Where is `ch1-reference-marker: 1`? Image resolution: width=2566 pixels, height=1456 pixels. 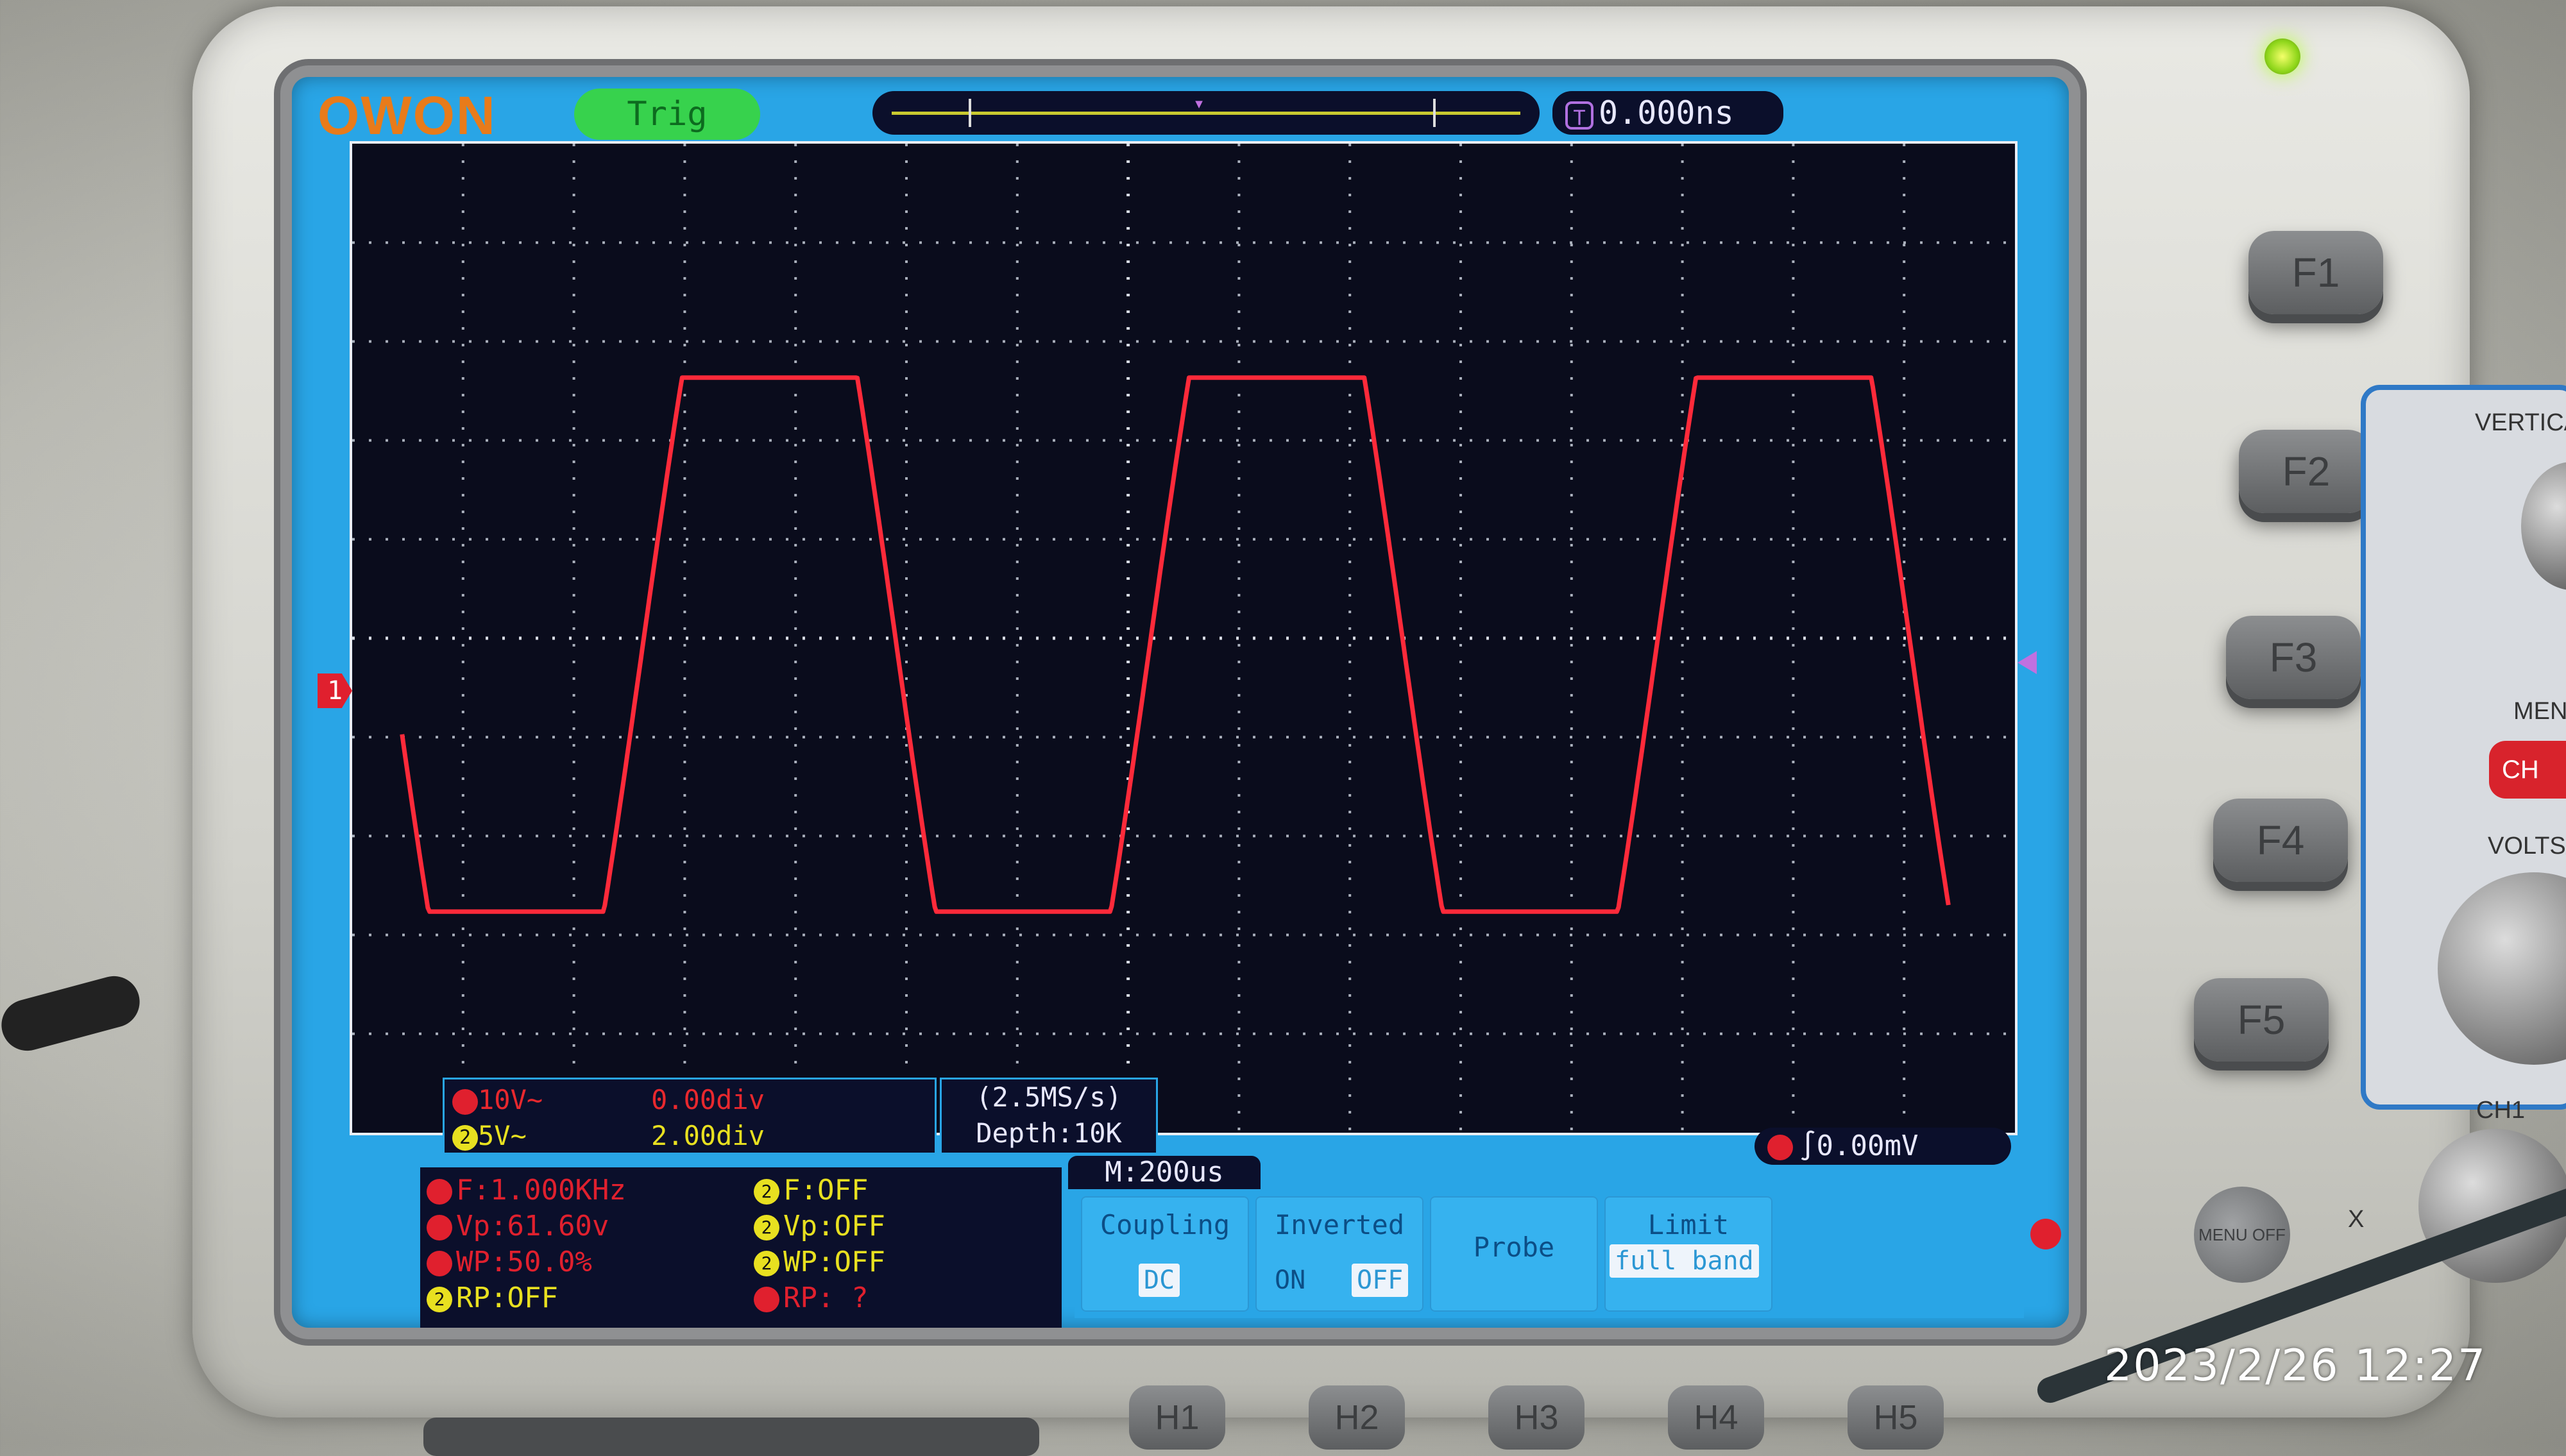 ch1-reference-marker: 1 is located at coordinates (335, 690).